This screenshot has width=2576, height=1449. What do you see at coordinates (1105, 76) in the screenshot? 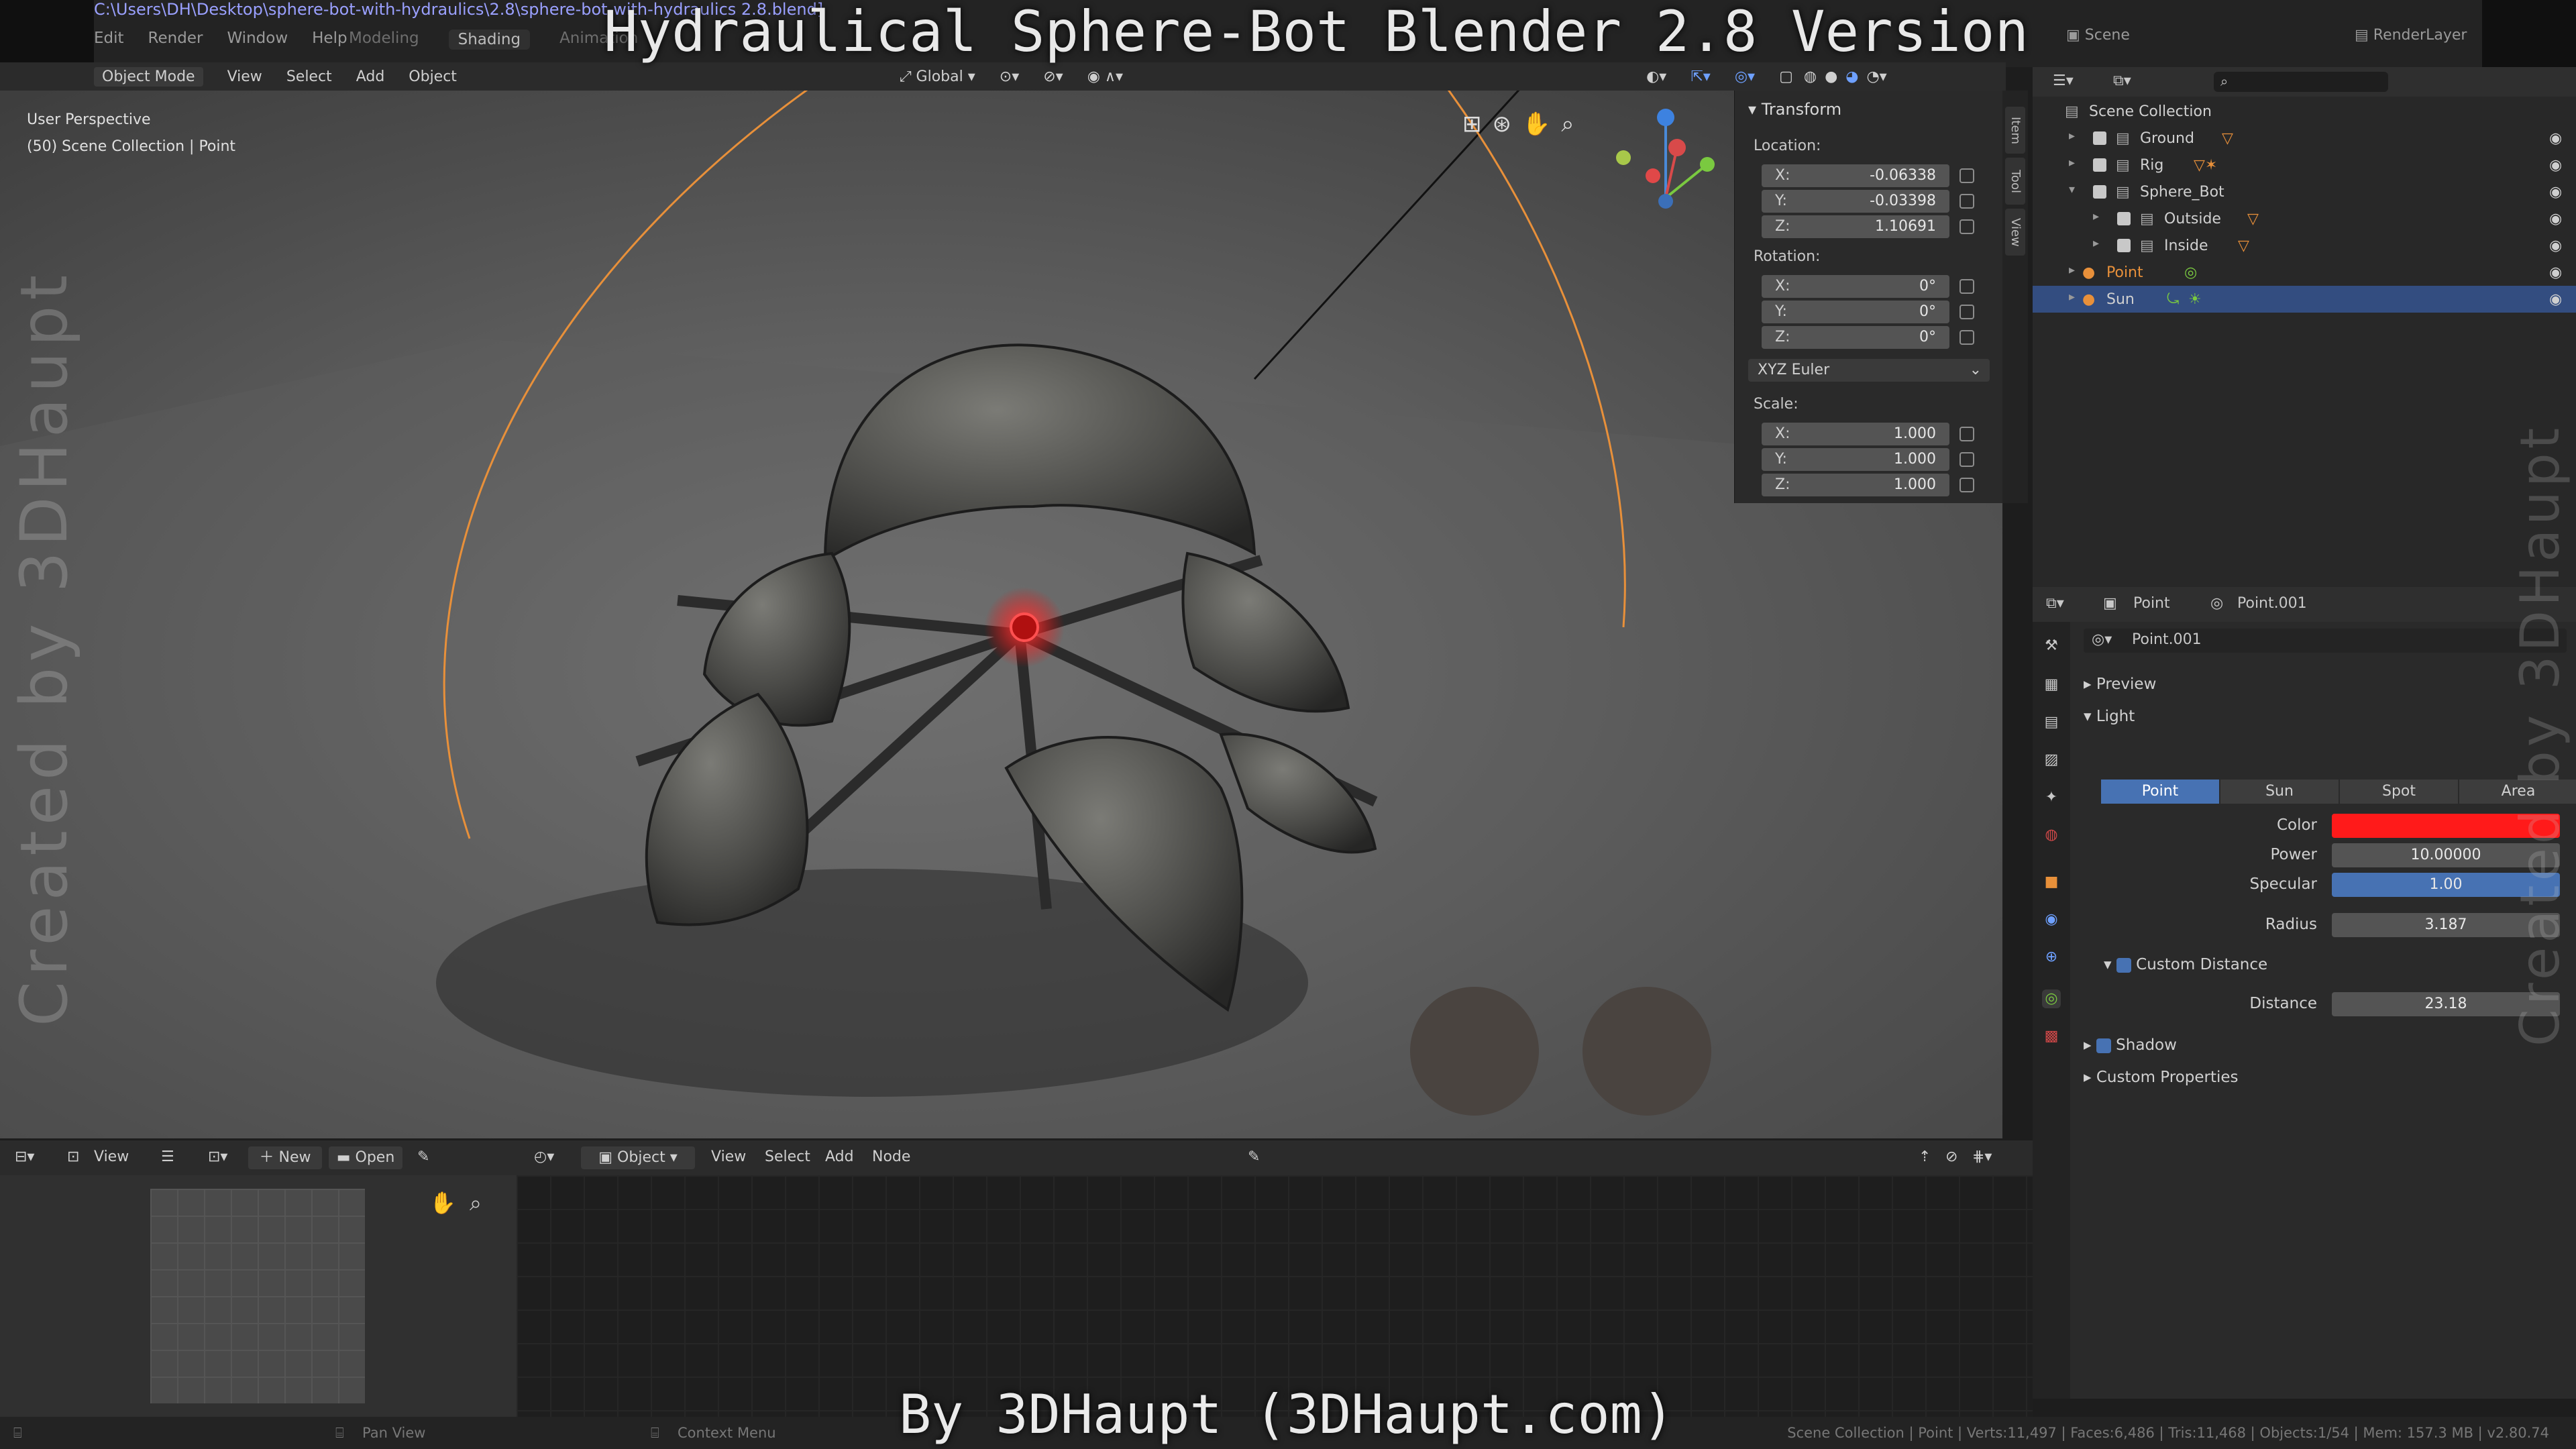
I see `proportional-icon: ◉ ∧▾` at bounding box center [1105, 76].